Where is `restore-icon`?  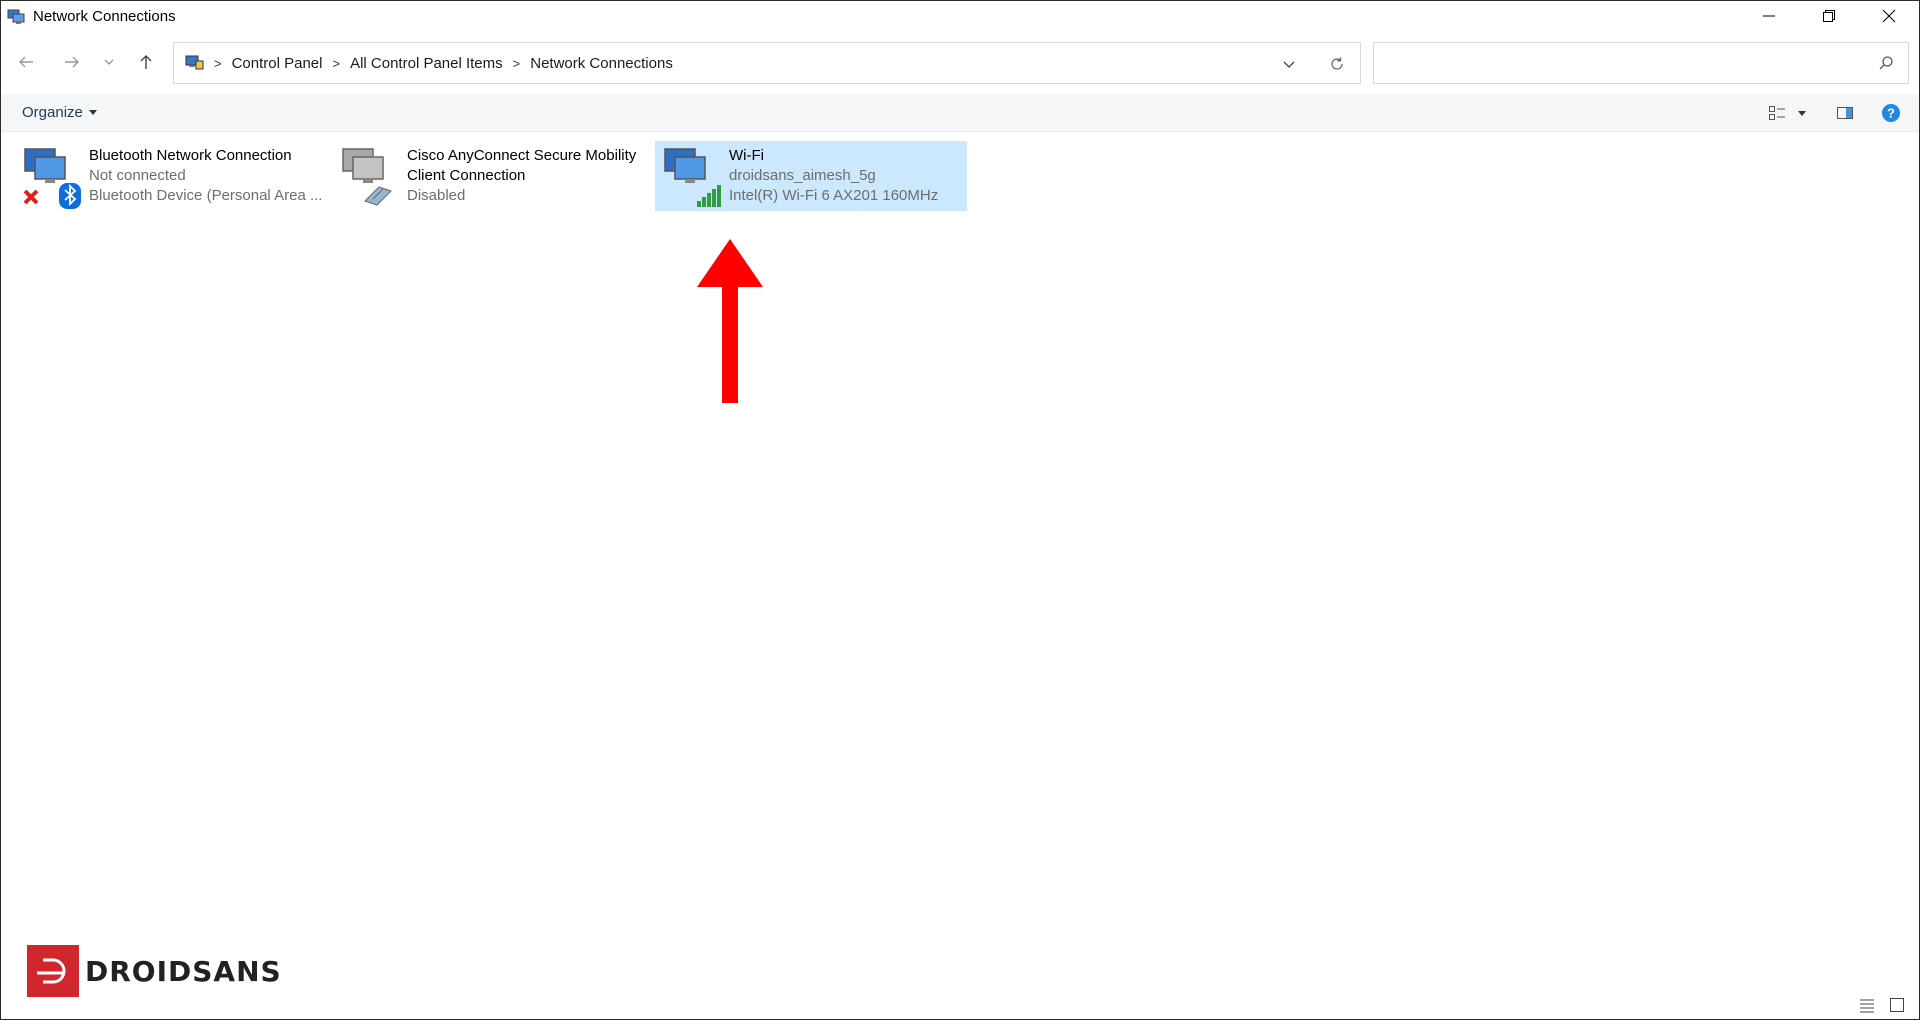 restore-icon is located at coordinates (1829, 16).